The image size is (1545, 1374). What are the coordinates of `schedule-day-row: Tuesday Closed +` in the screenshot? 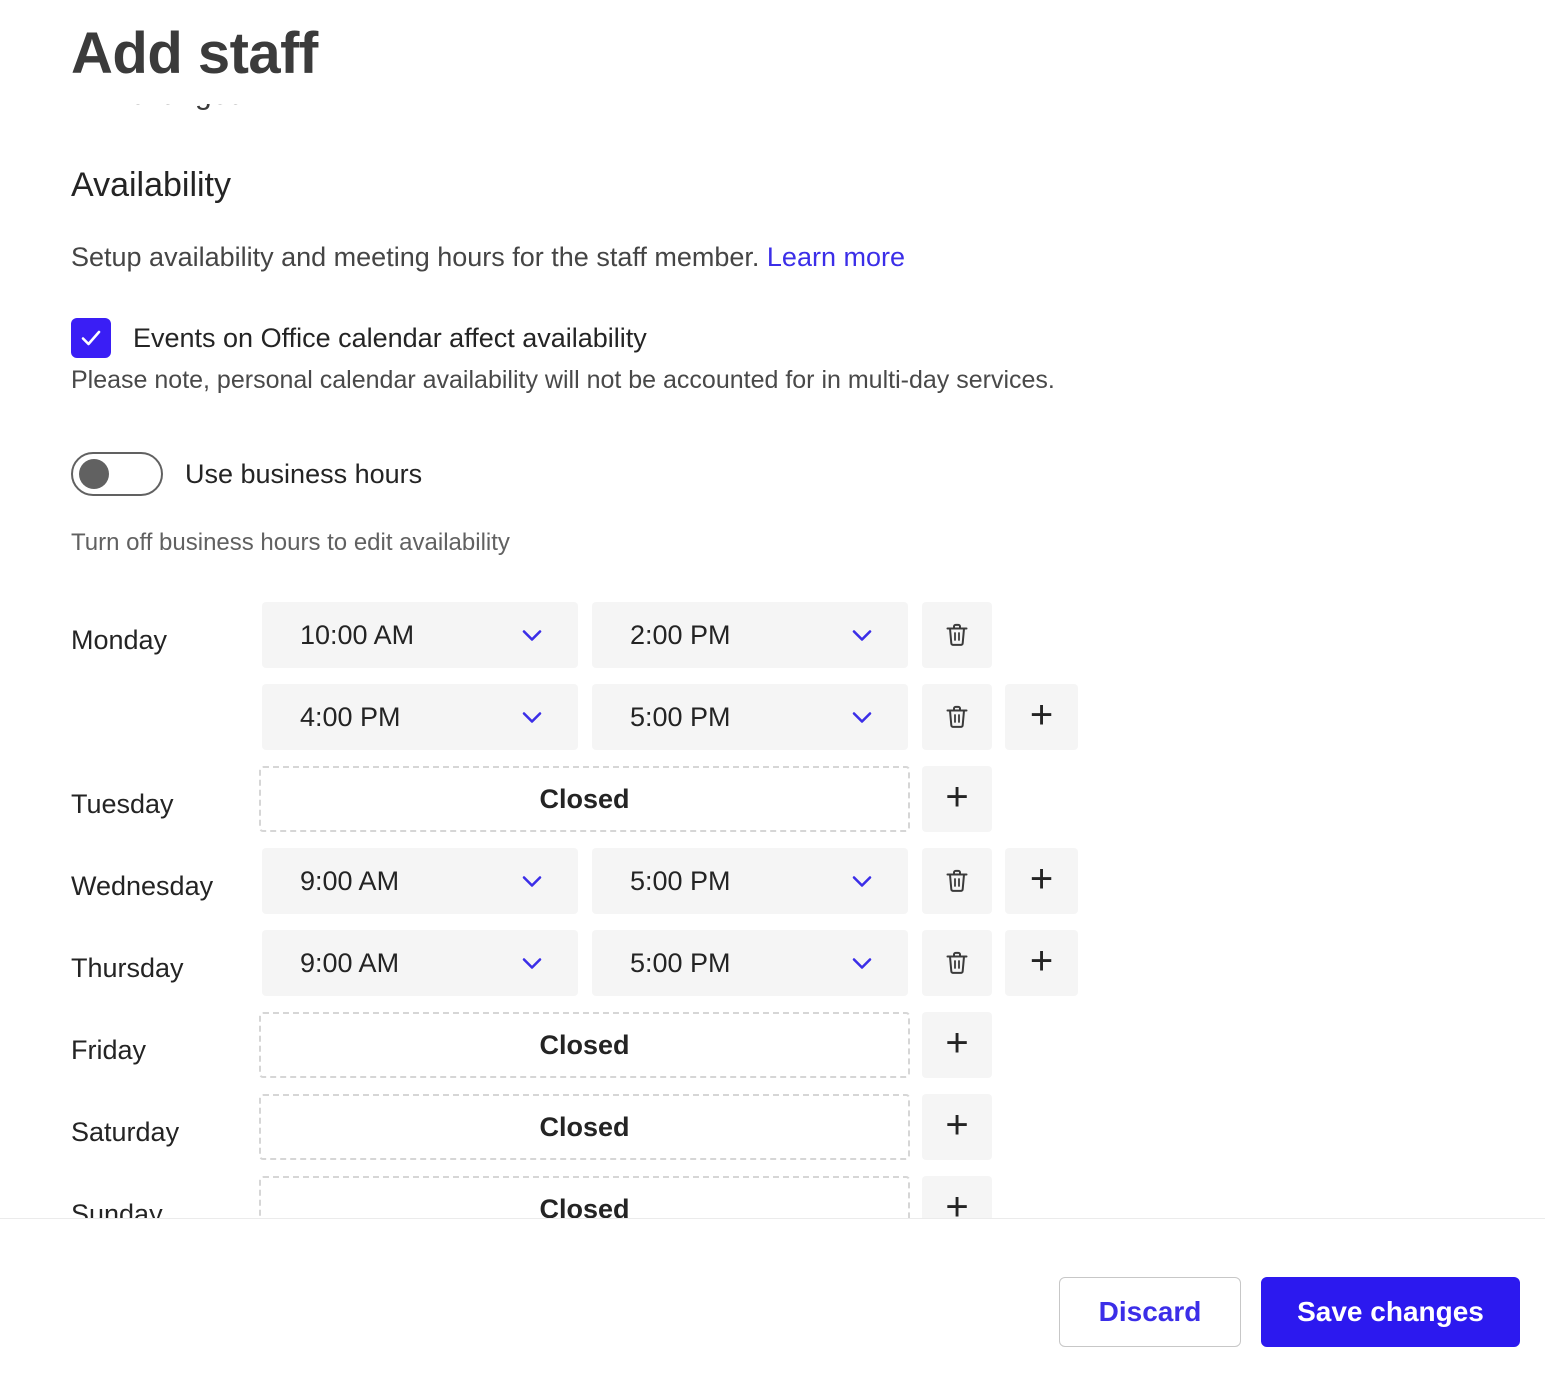 It's located at (772, 807).